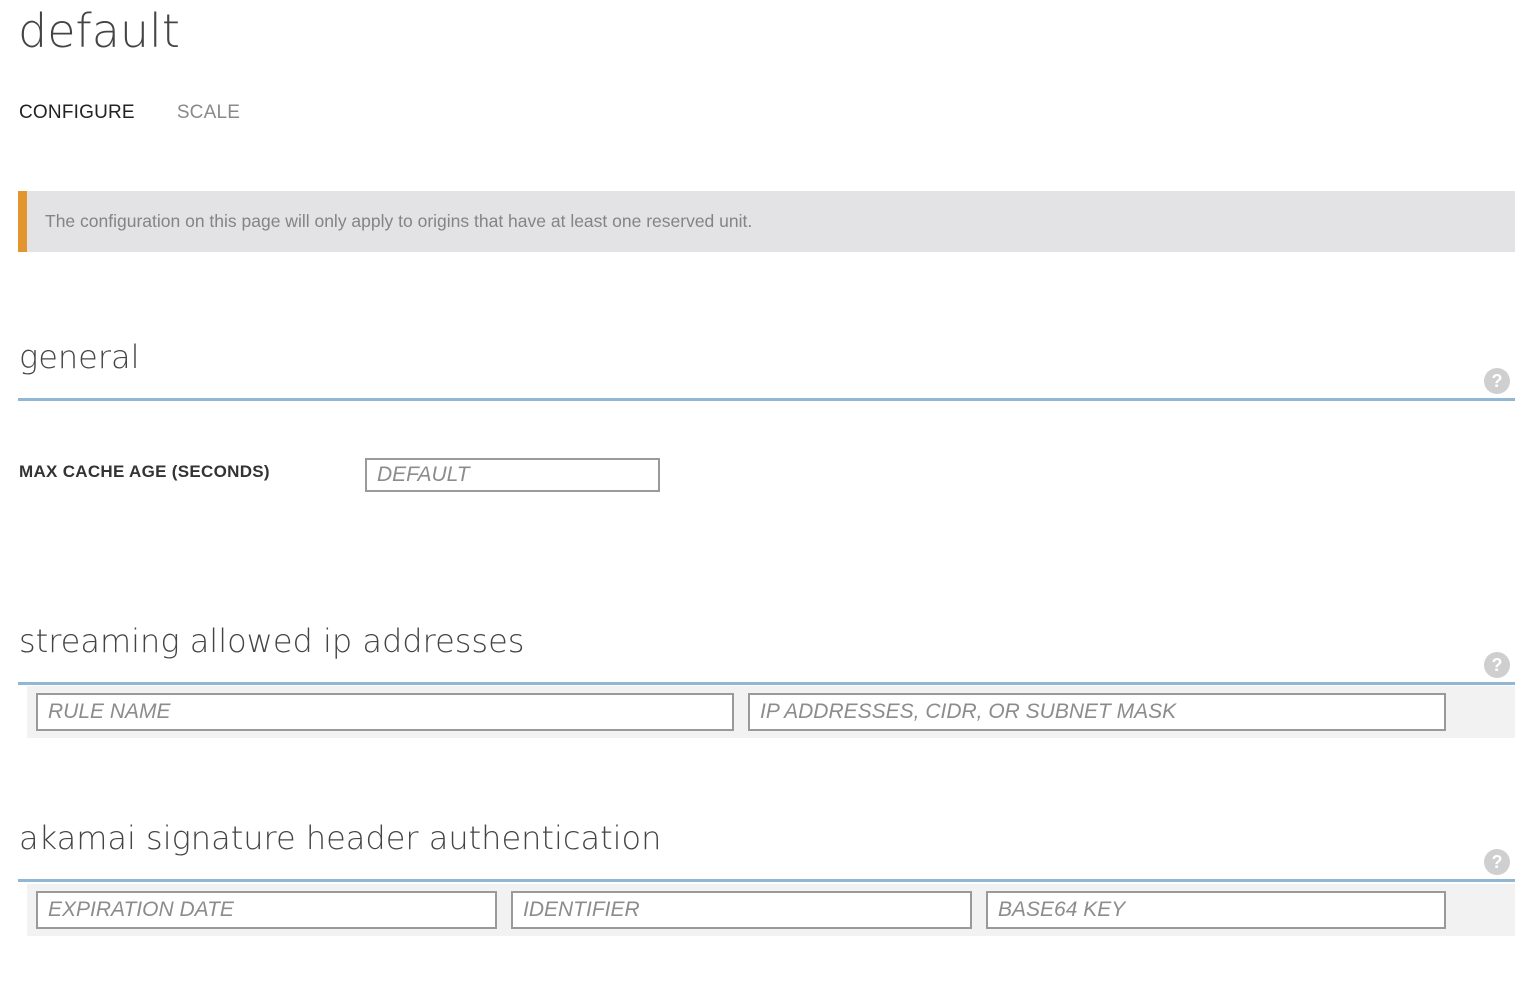 Image resolution: width=1533 pixels, height=982 pixels. I want to click on base64-key-input, so click(1216, 910).